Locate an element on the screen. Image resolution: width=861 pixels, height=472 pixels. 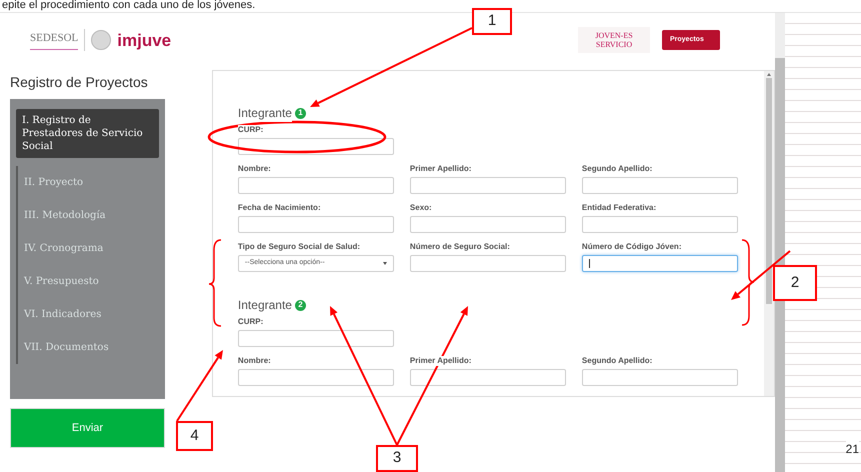
submit-button: Enviar is located at coordinates (87, 428).